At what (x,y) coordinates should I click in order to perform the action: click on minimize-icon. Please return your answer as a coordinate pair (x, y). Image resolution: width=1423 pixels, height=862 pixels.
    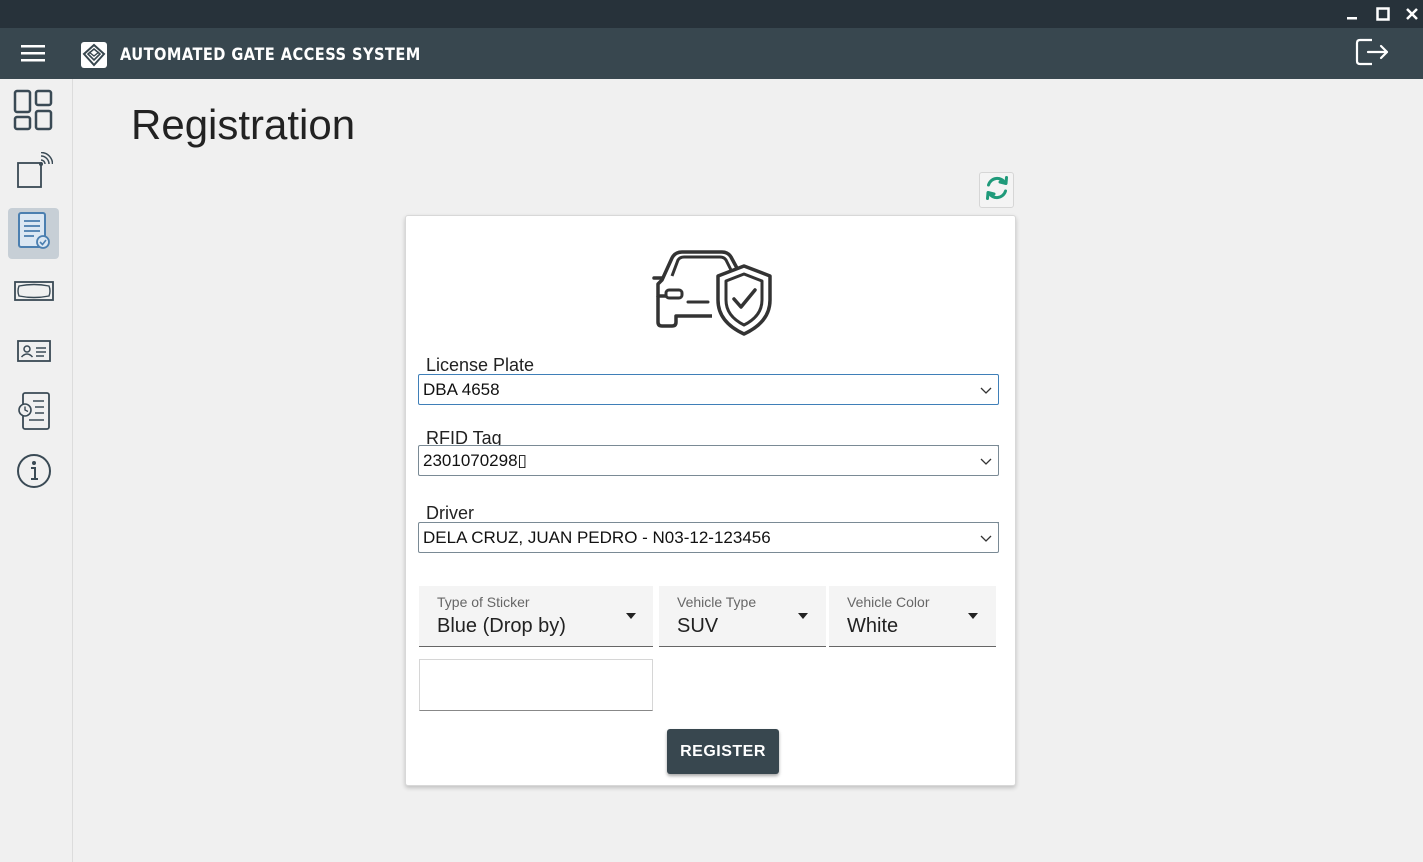
    Looking at the image, I should click on (1352, 14).